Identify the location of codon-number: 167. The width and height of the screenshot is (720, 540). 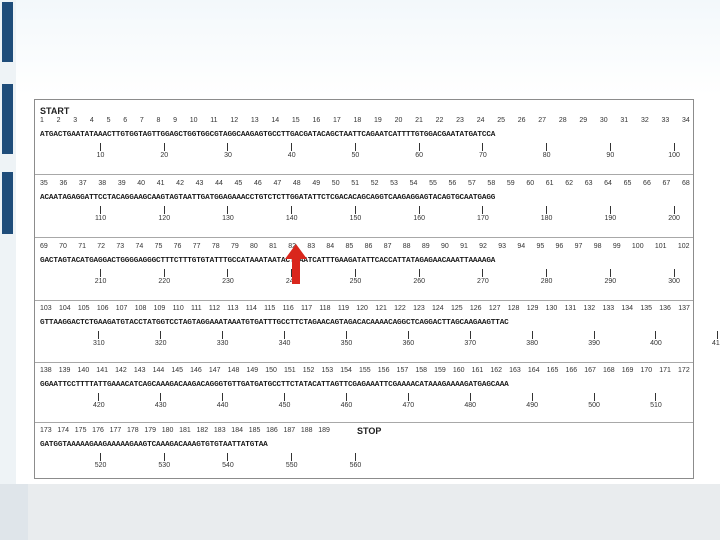
(590, 370).